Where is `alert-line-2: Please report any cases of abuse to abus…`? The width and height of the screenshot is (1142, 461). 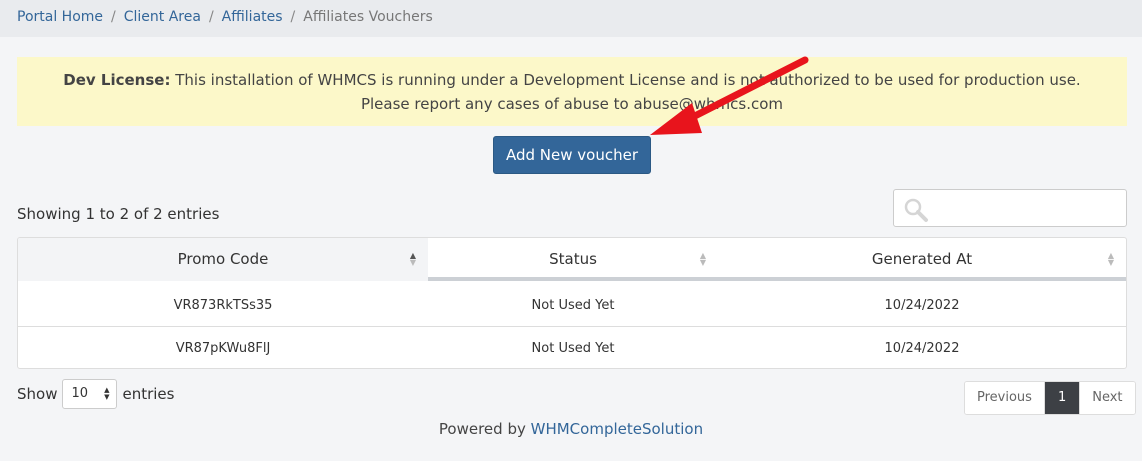
alert-line-2: Please report any cases of abuse to abus… is located at coordinates (572, 104).